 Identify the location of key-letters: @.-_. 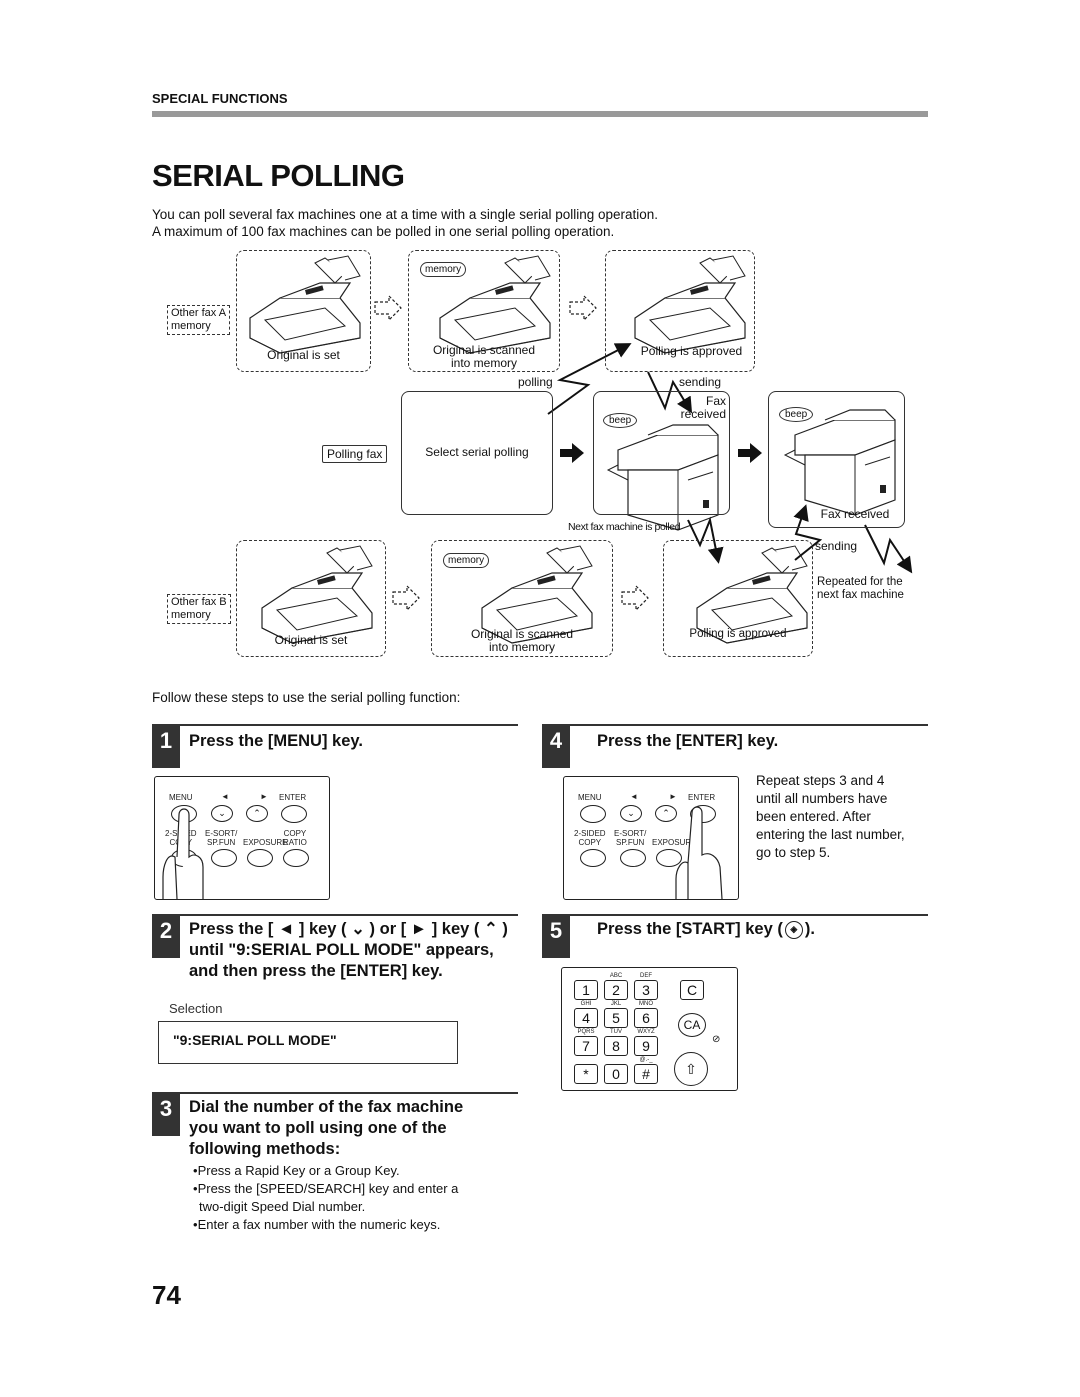
(646, 1060).